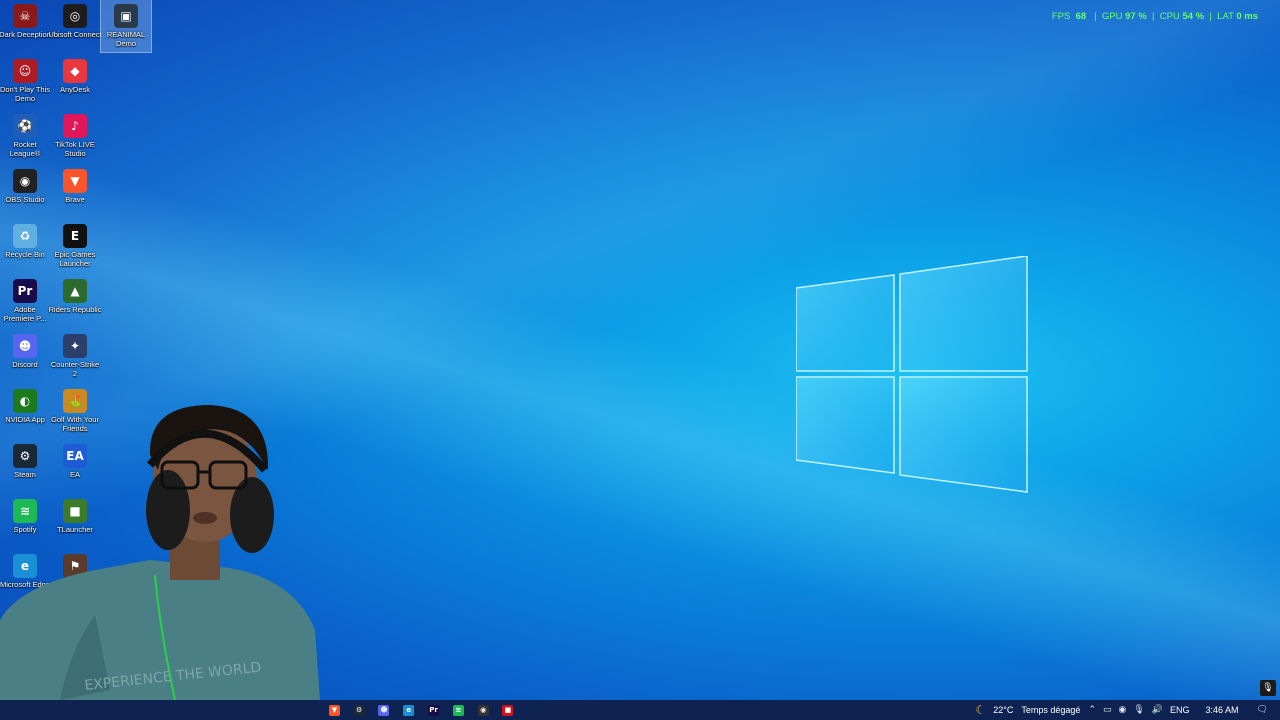 The height and width of the screenshot is (720, 1280). Describe the element at coordinates (75, 236) in the screenshot. I see `epic-games-icon: E` at that location.